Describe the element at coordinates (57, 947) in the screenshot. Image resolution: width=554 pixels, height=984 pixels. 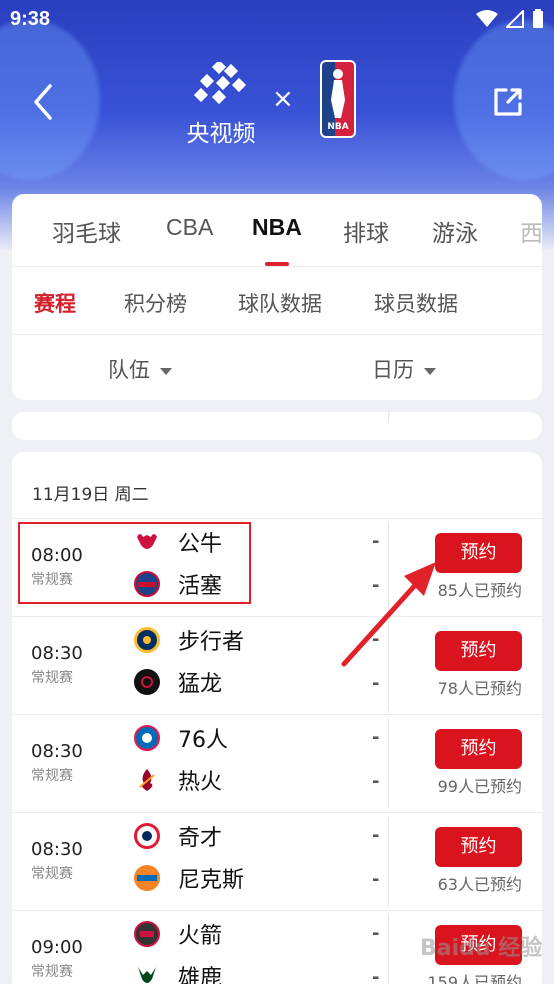
I see `match-time: 09:00` at that location.